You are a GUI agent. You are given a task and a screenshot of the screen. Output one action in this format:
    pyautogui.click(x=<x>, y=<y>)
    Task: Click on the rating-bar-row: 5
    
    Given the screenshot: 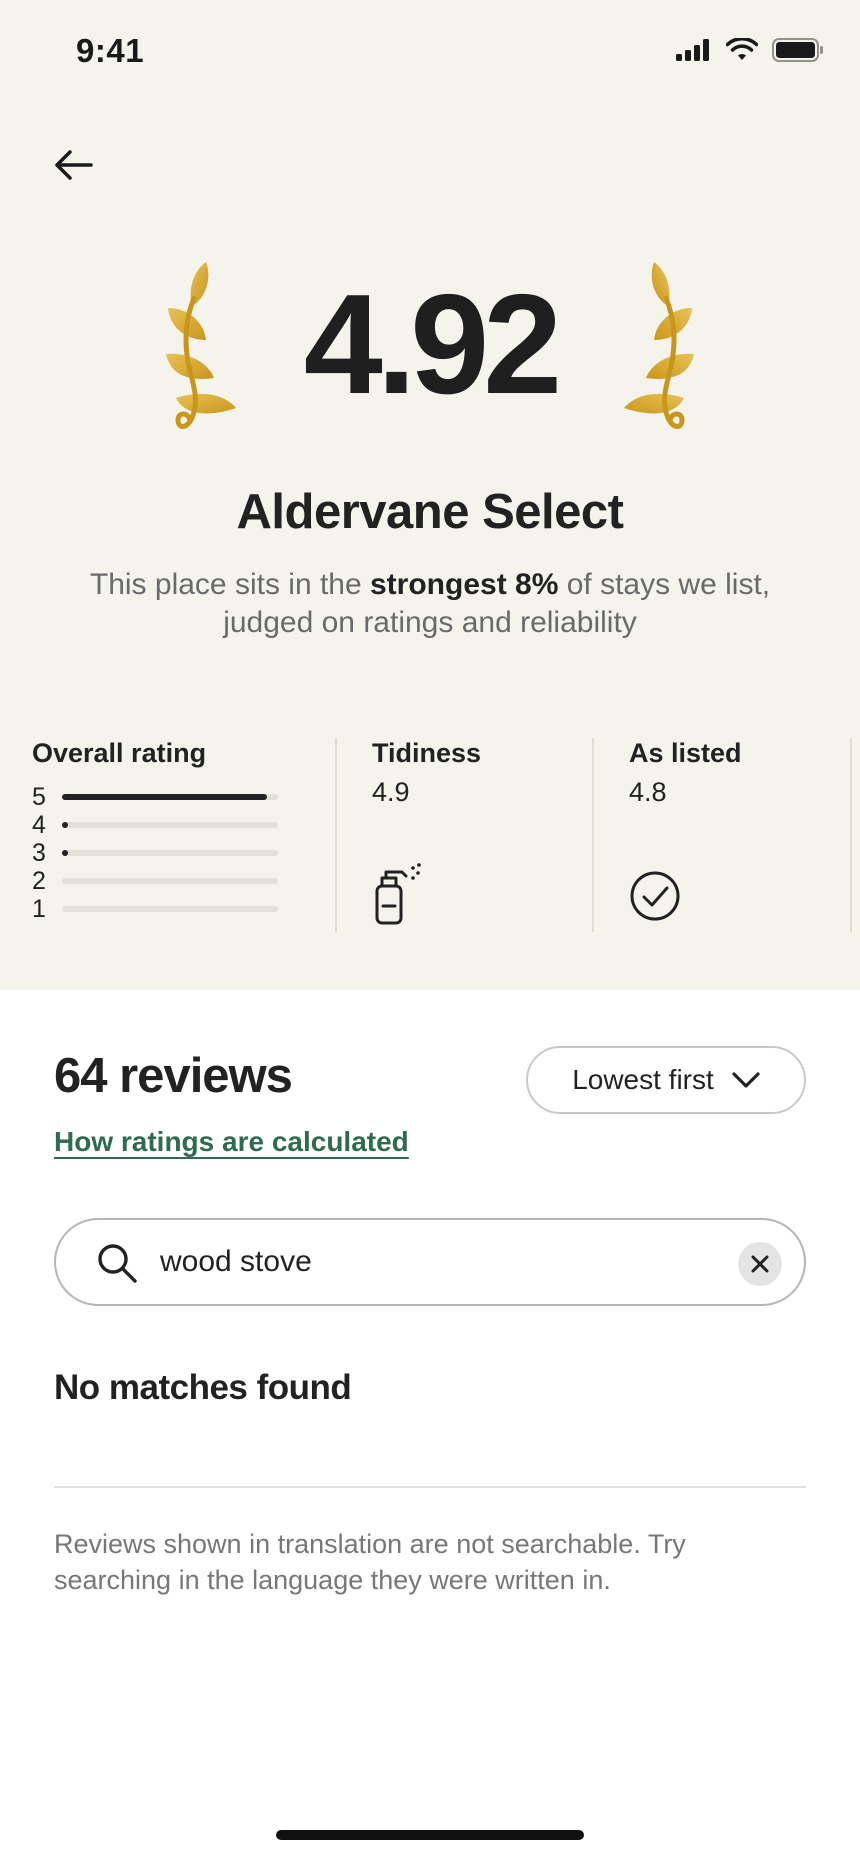 What is the action you would take?
    pyautogui.click(x=167, y=797)
    